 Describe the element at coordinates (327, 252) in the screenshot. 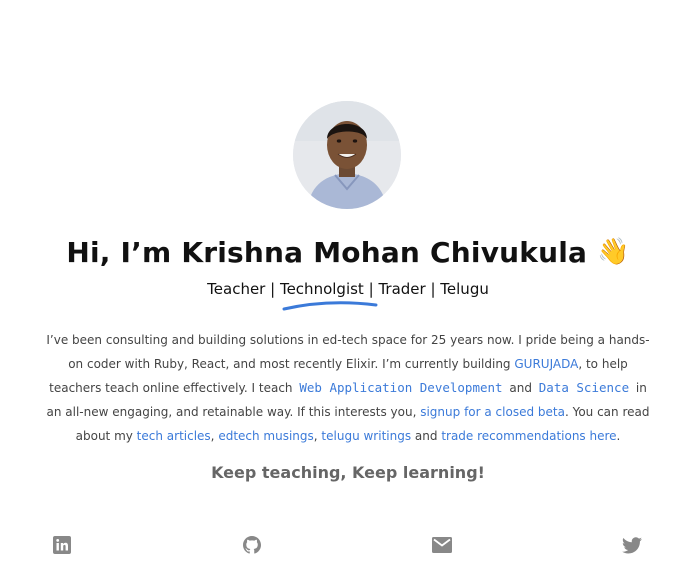

I see `greeting-text: Hi, I’m Krishna Mohan Chivukula` at that location.